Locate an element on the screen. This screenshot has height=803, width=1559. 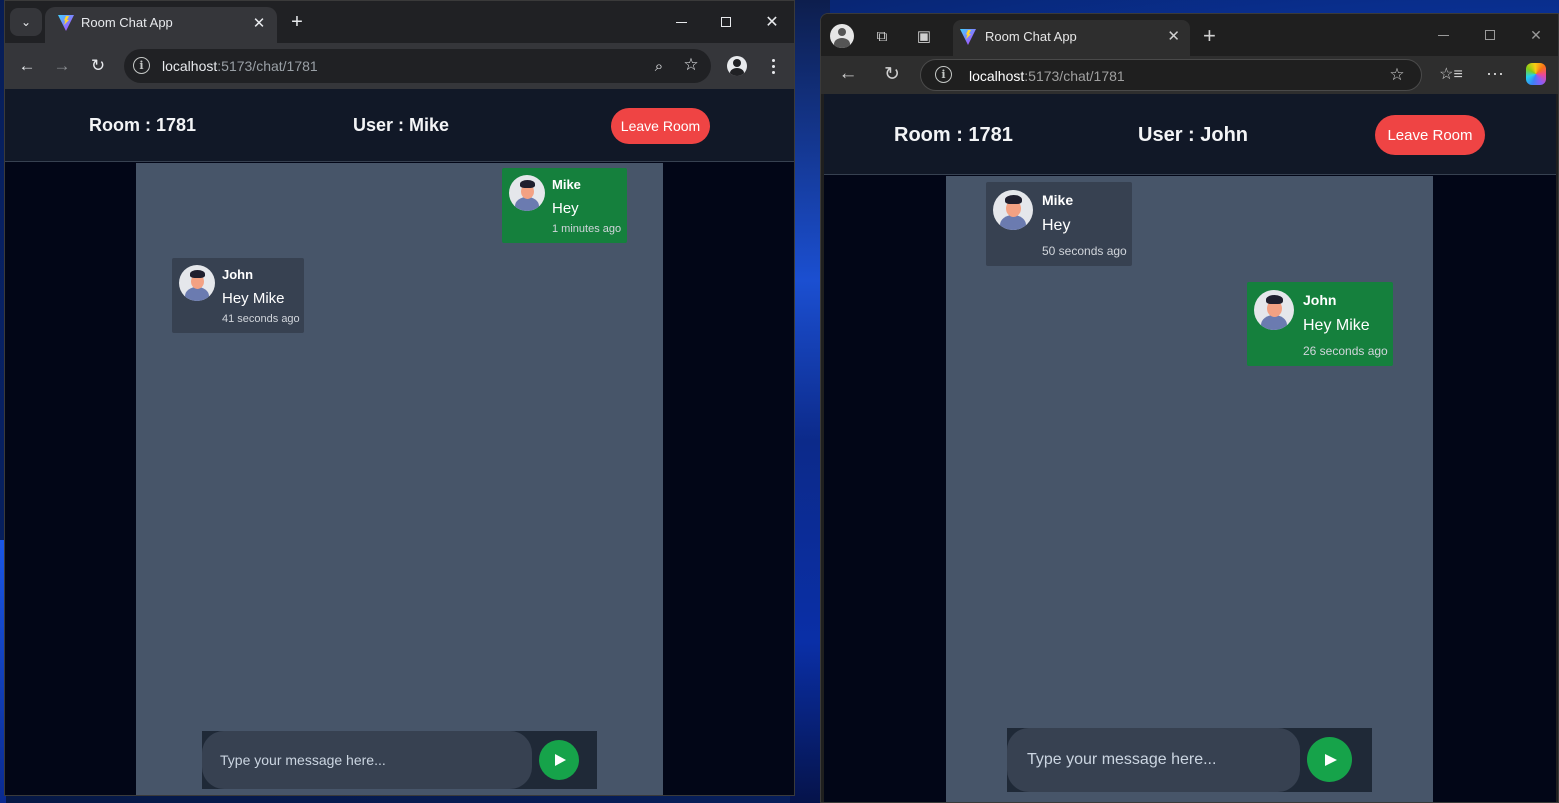
message-bubble-other: John Hey Mike 41 seconds ago is located at coordinates (238, 295).